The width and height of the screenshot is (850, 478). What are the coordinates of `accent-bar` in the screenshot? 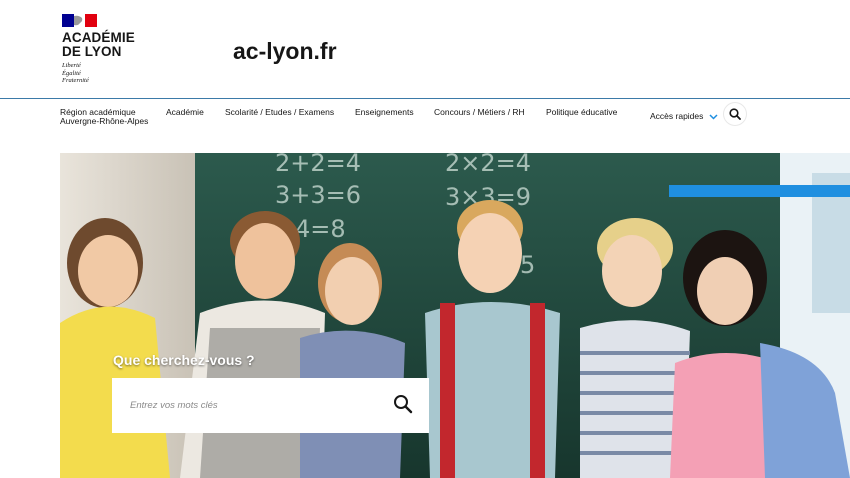 It's located at (759, 191).